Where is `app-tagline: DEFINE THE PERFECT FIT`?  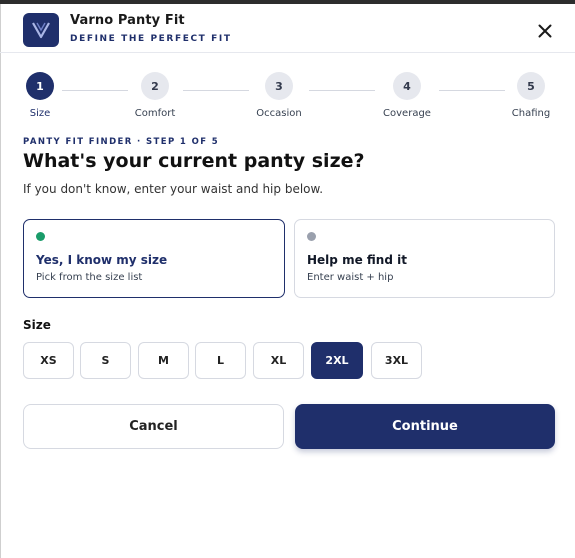
app-tagline: DEFINE THE PERFECT FIT is located at coordinates (151, 39).